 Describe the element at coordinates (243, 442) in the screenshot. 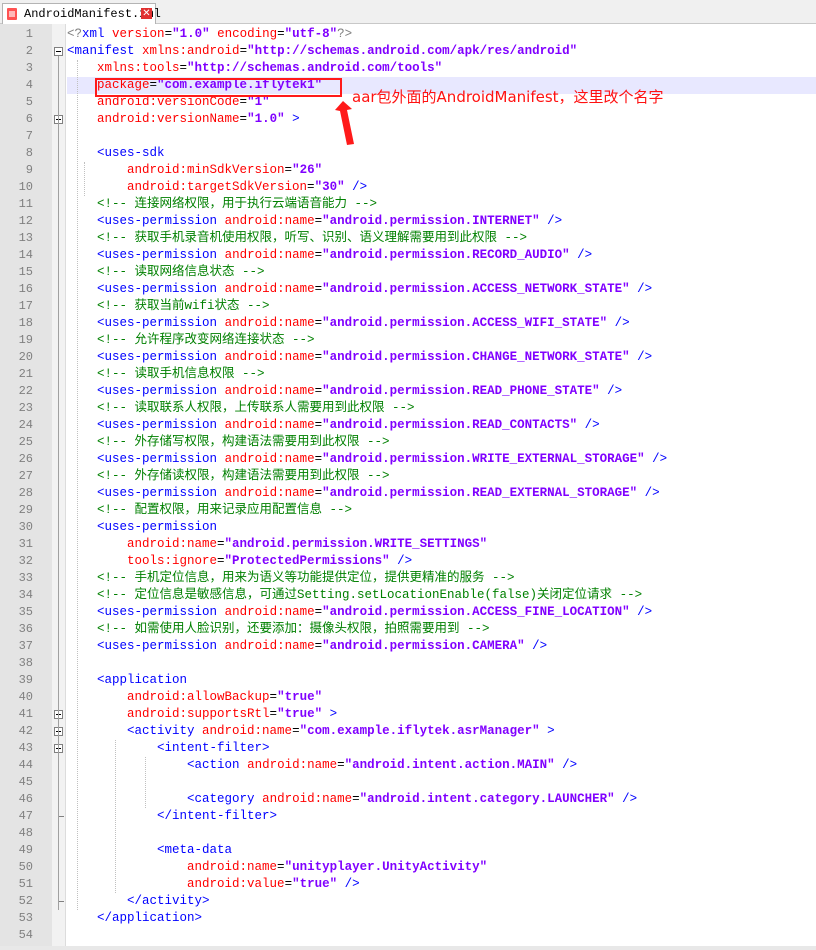

I see `code-token: <!-- 外存储写权限，构建语法需要用到此权限 -->` at that location.